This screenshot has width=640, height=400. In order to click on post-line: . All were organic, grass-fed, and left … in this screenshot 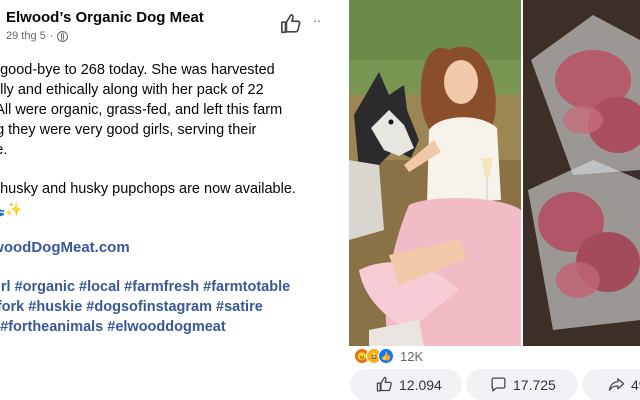, I will do `click(141, 110)`.